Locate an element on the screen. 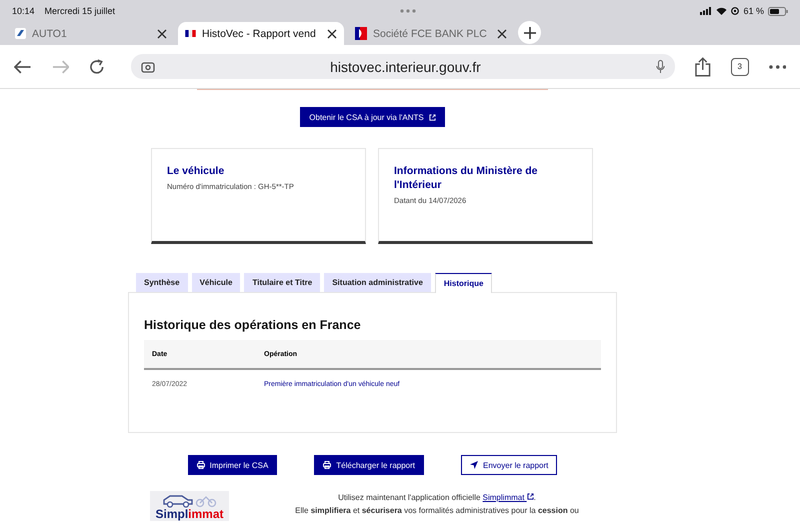 The height and width of the screenshot is (525, 800). location-icon is located at coordinates (735, 11).